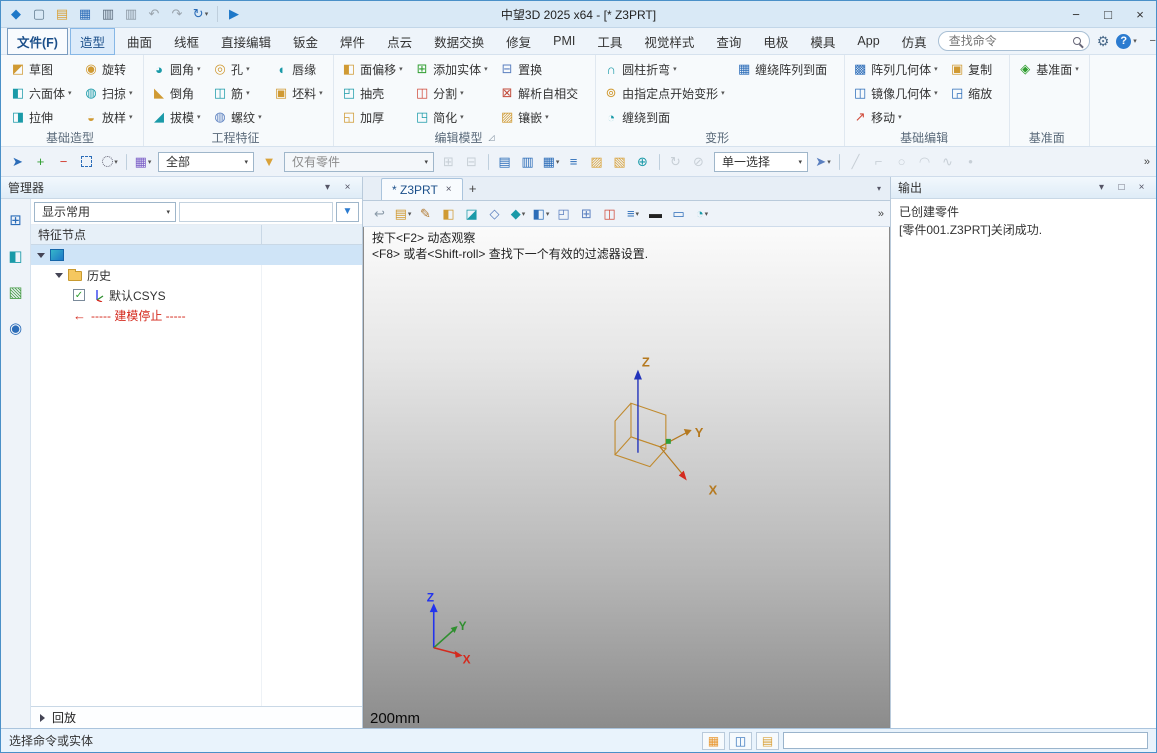 The image size is (1157, 753). What do you see at coordinates (1140, 14) in the screenshot?
I see `close-button: ×` at bounding box center [1140, 14].